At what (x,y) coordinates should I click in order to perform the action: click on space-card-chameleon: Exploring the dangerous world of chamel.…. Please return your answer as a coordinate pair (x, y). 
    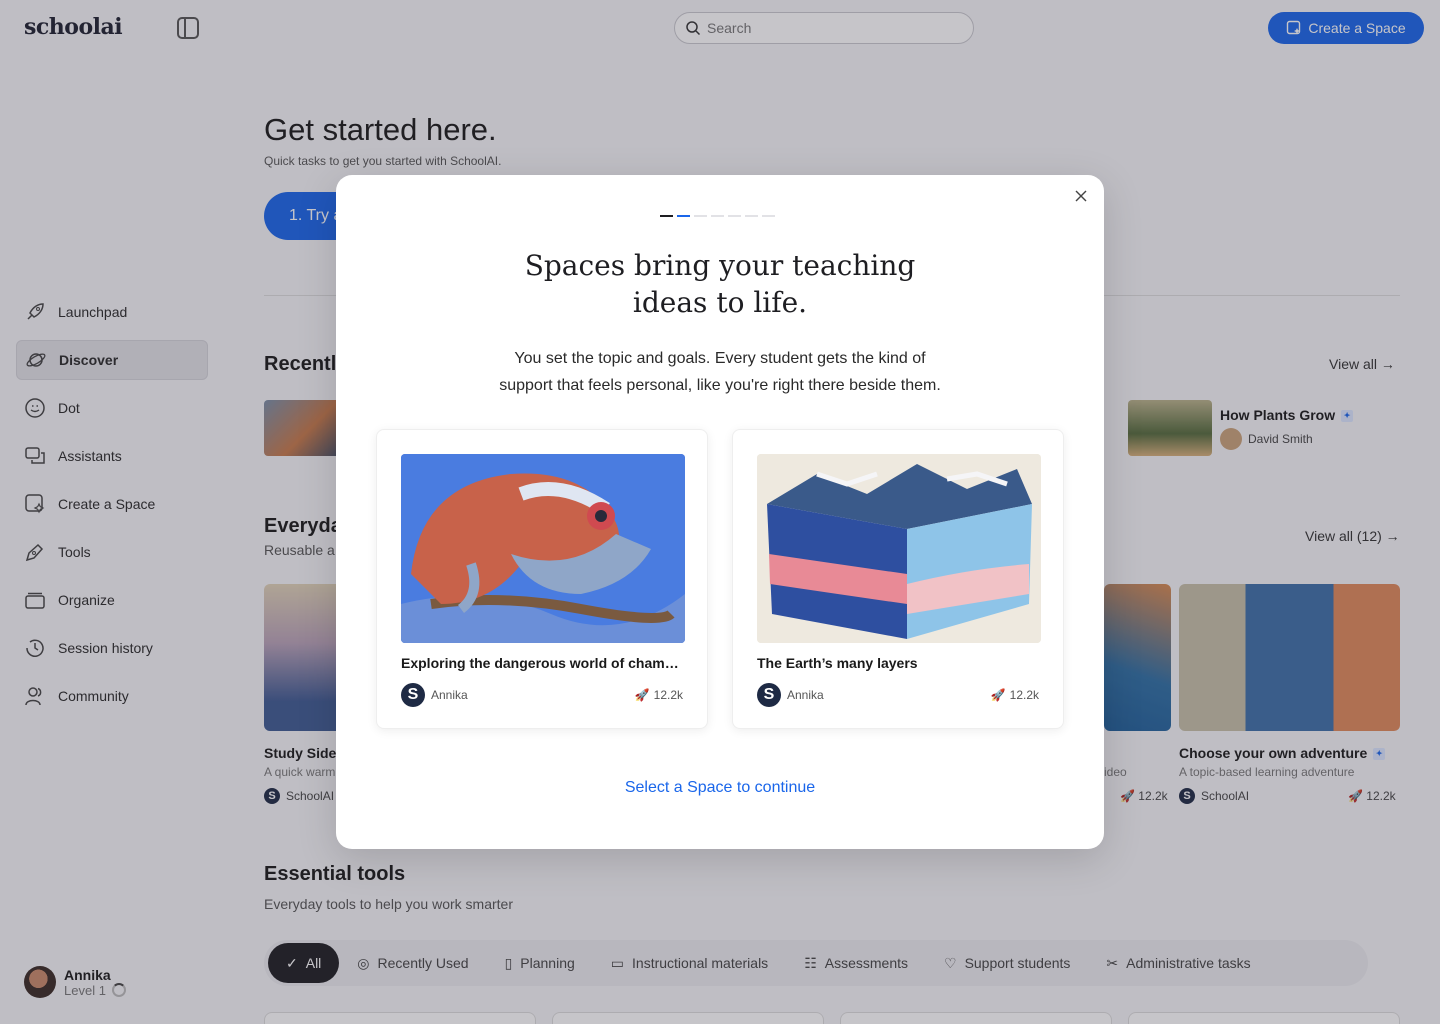
    Looking at the image, I should click on (542, 579).